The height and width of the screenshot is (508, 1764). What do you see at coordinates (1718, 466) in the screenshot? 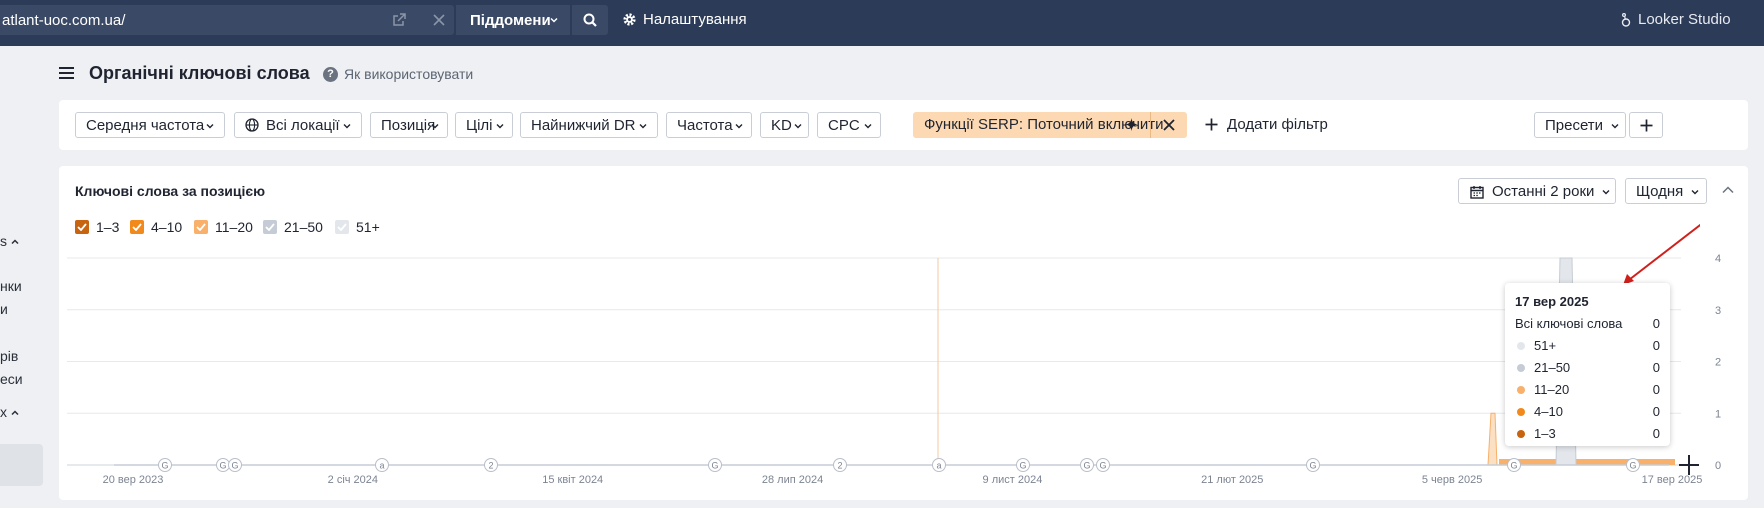
I see `y-tick-label: 0` at bounding box center [1718, 466].